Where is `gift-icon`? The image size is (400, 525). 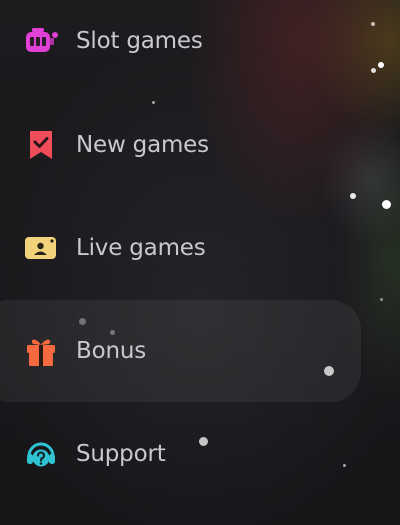
gift-icon is located at coordinates (41, 351).